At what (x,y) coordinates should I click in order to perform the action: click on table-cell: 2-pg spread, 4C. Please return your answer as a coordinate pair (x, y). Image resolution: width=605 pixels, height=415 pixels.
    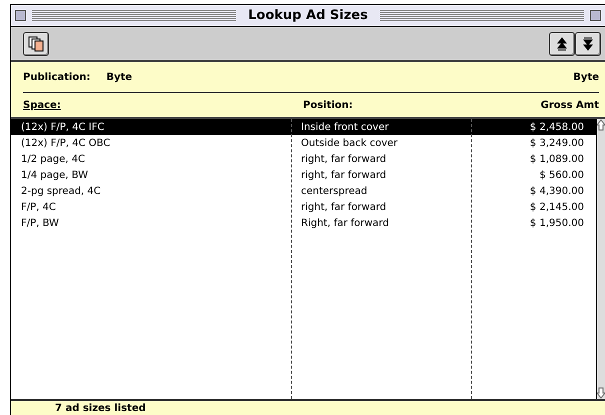
    Looking at the image, I should click on (151, 191).